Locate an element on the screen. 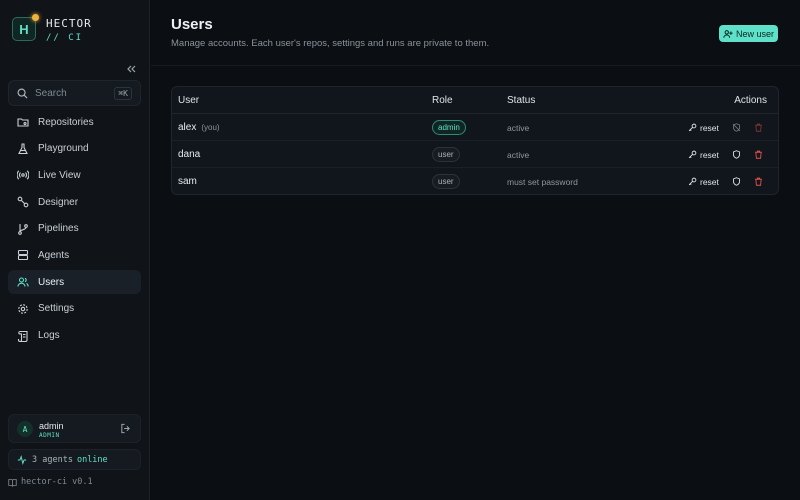  new-user-button: New user is located at coordinates (748, 33).